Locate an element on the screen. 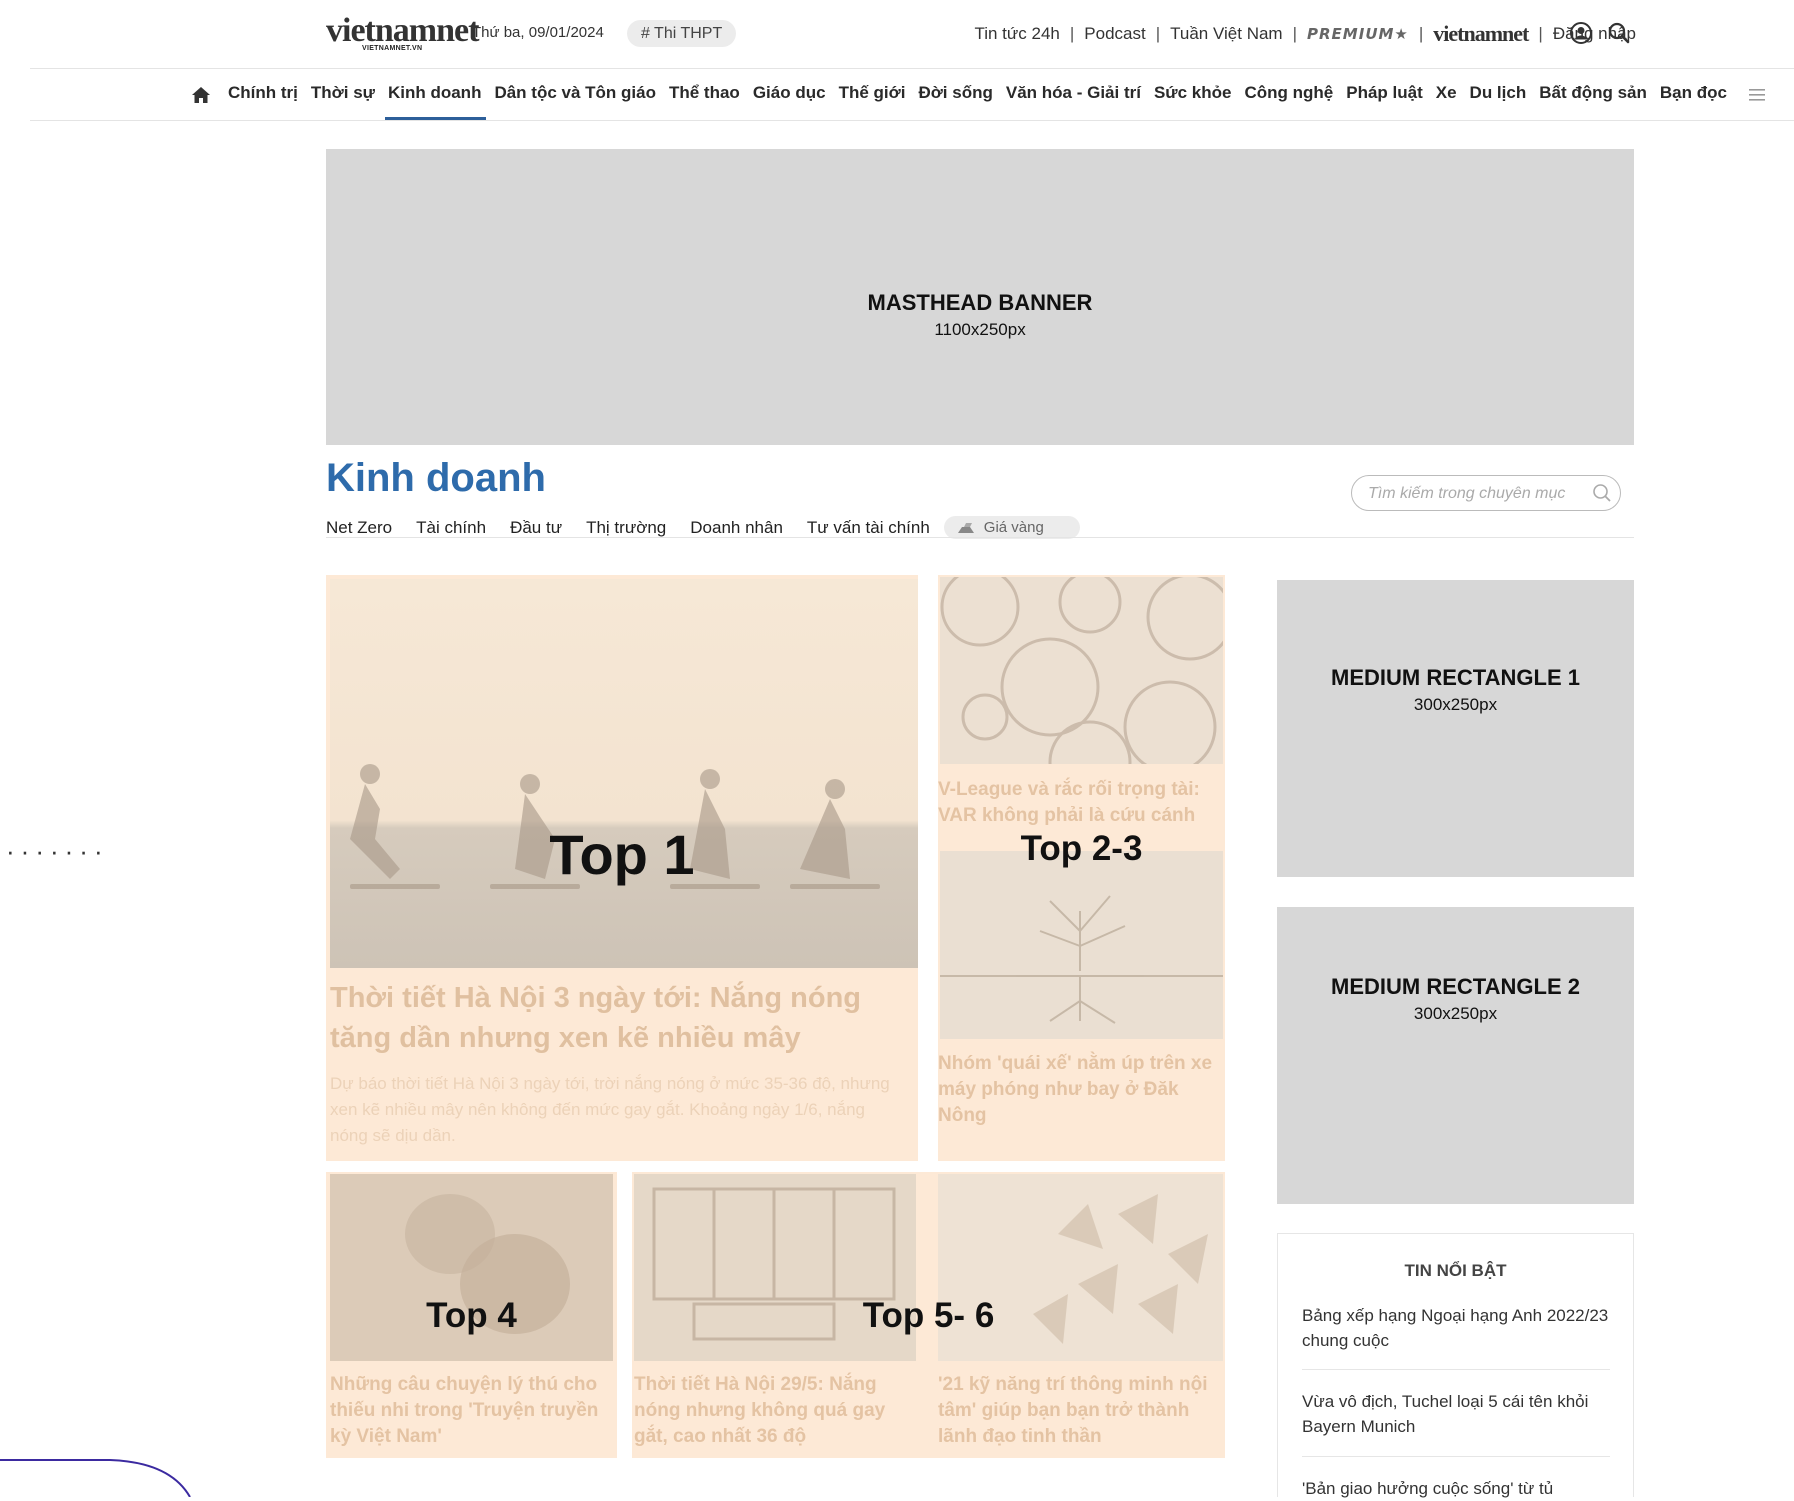  nav-item-phap-luat: Pháp luật is located at coordinates (1384, 93).